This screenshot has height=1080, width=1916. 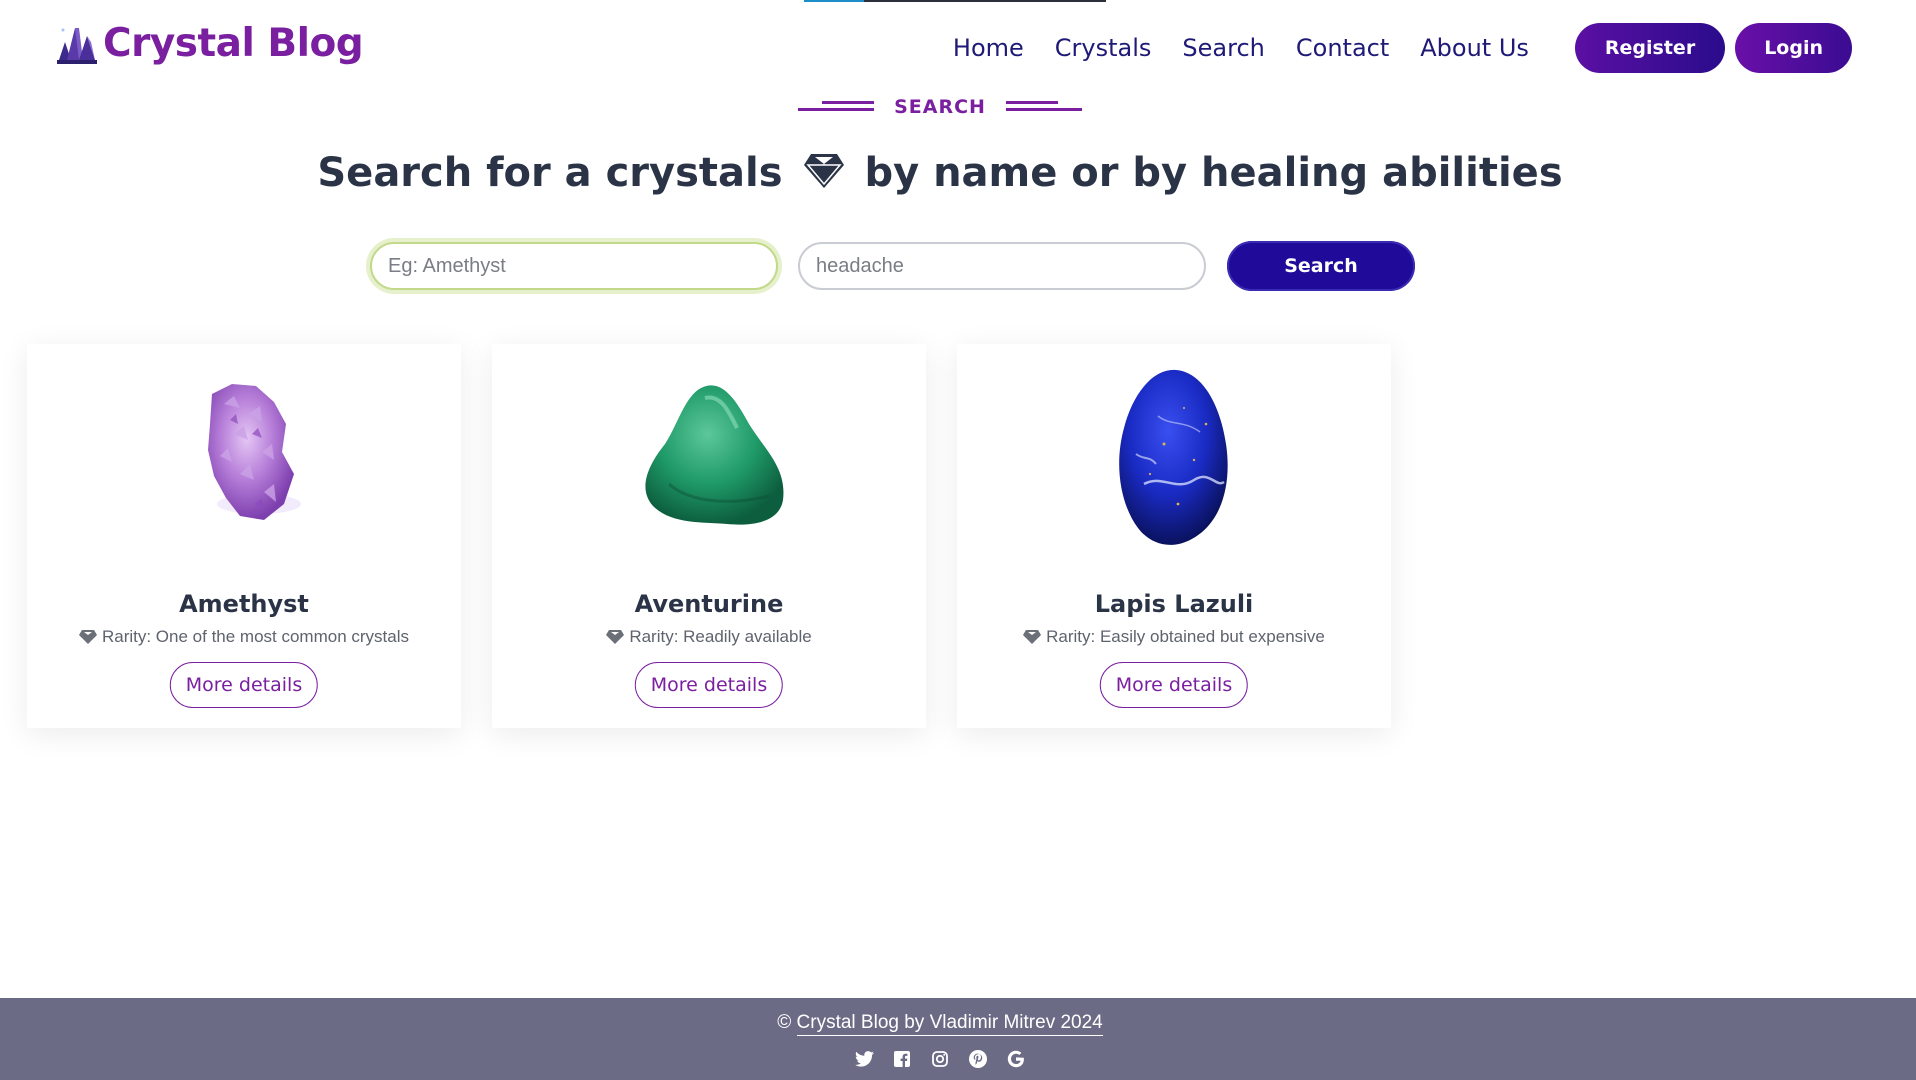 I want to click on crystal-name: Amethyst, so click(x=244, y=604).